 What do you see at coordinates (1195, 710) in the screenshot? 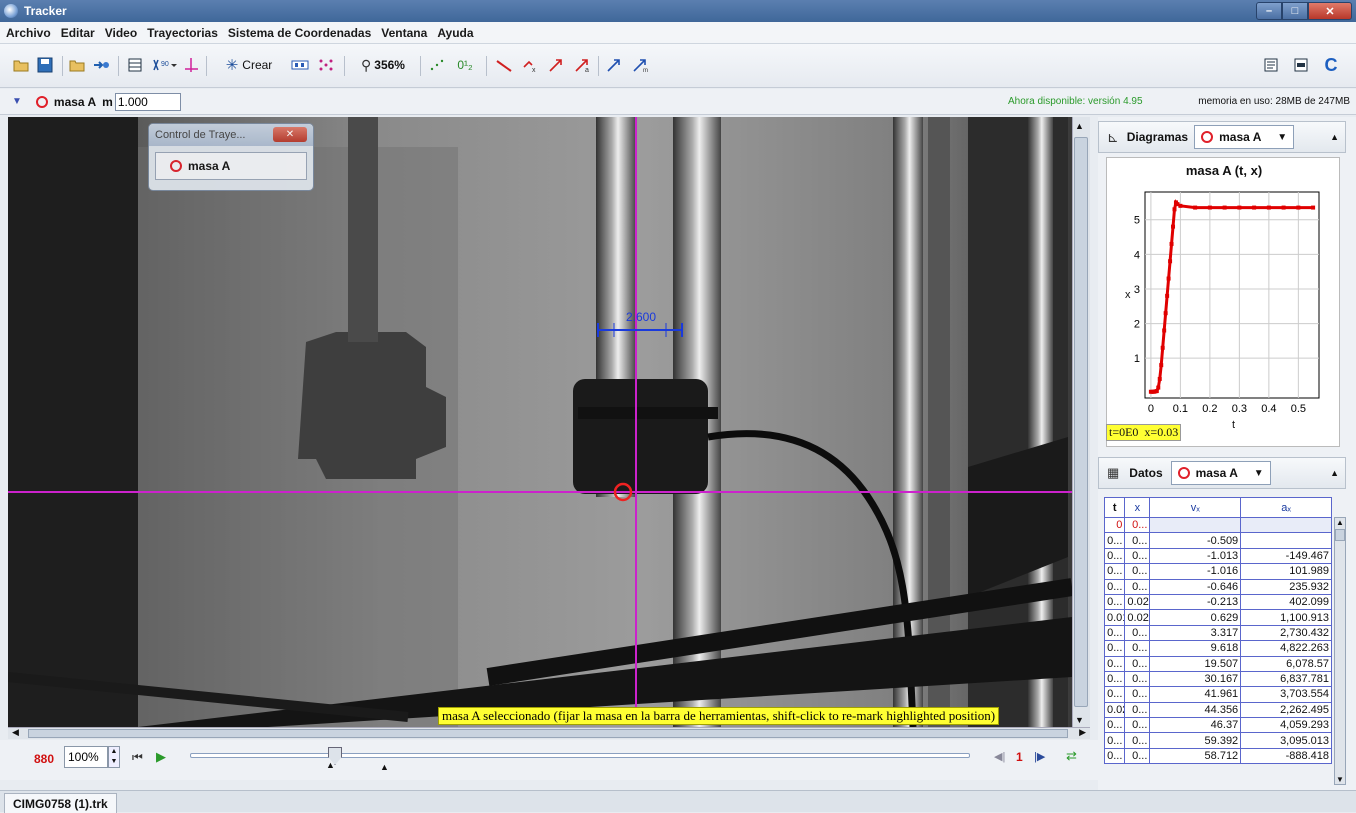
I see `table-cell: 44.356` at bounding box center [1195, 710].